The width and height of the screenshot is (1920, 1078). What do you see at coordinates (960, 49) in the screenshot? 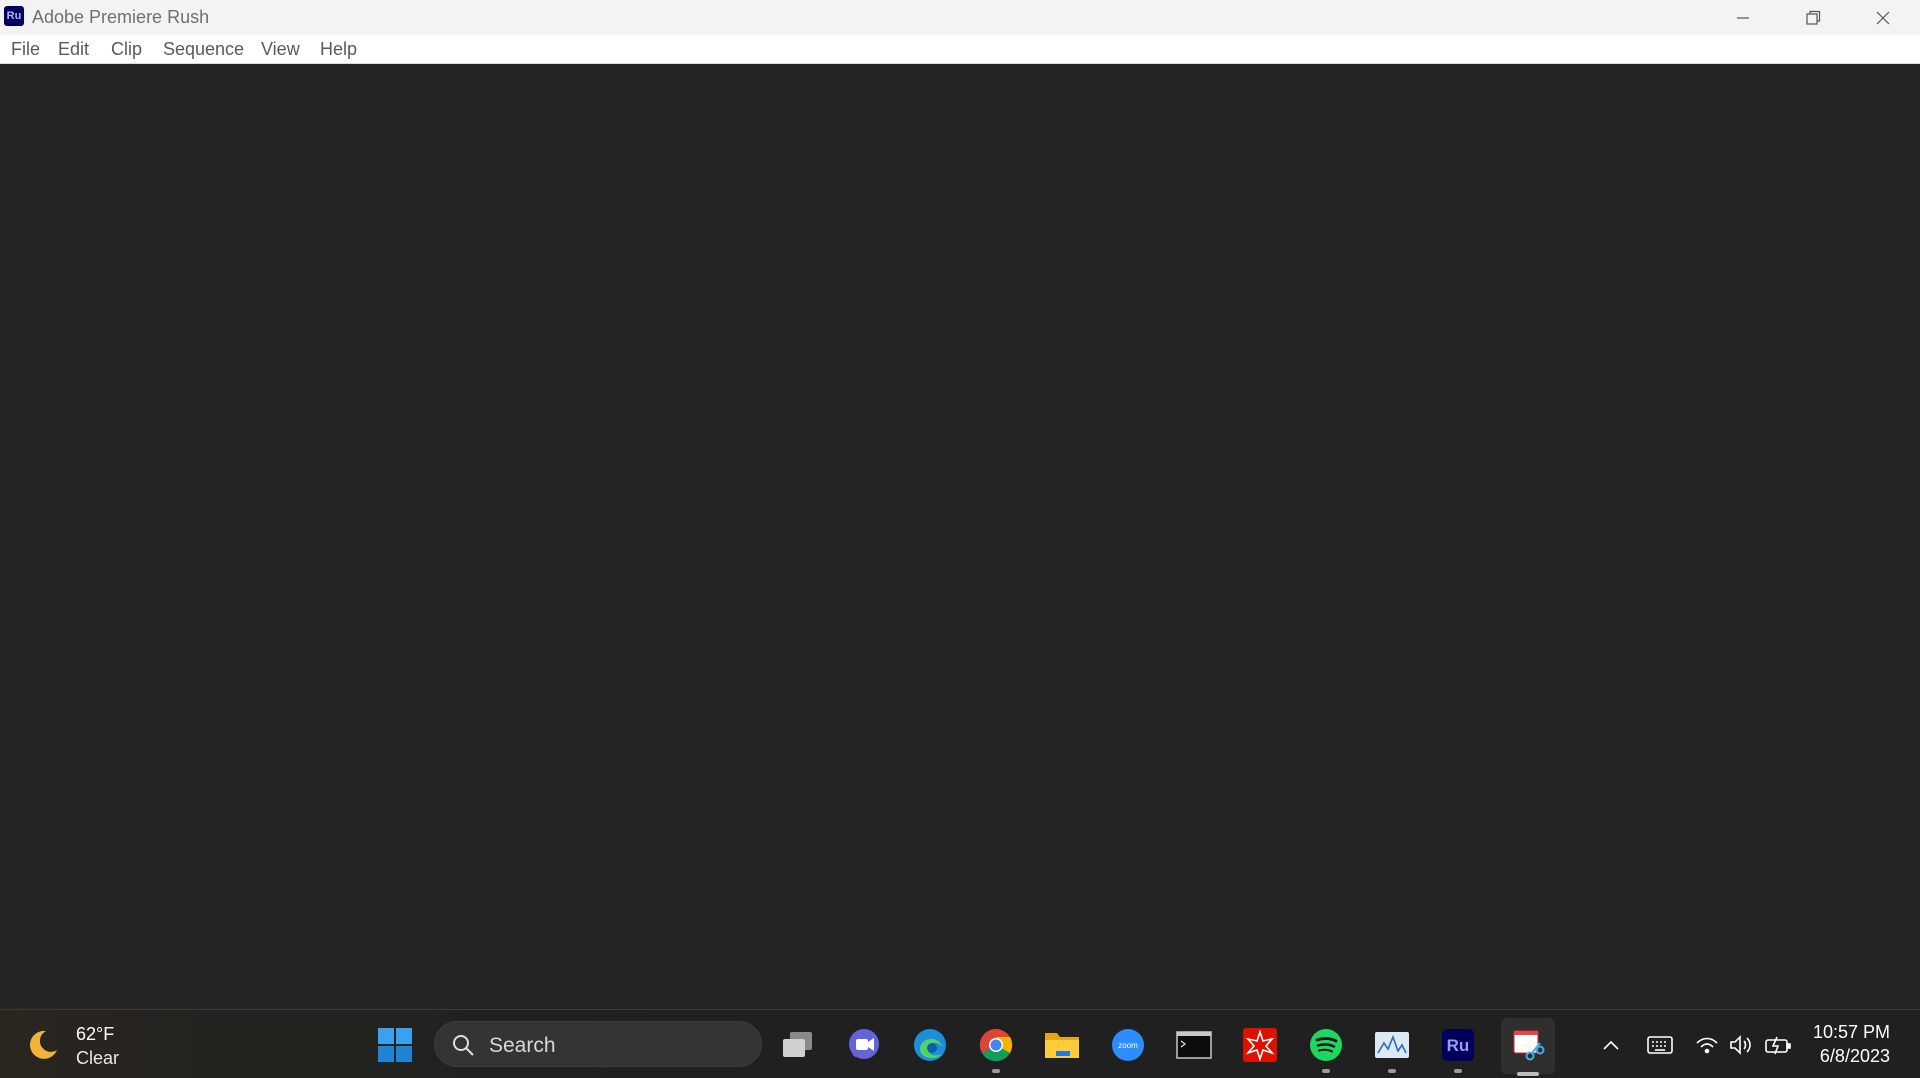
I see `menu-bar: File Edit Clip Sequence View Help` at bounding box center [960, 49].